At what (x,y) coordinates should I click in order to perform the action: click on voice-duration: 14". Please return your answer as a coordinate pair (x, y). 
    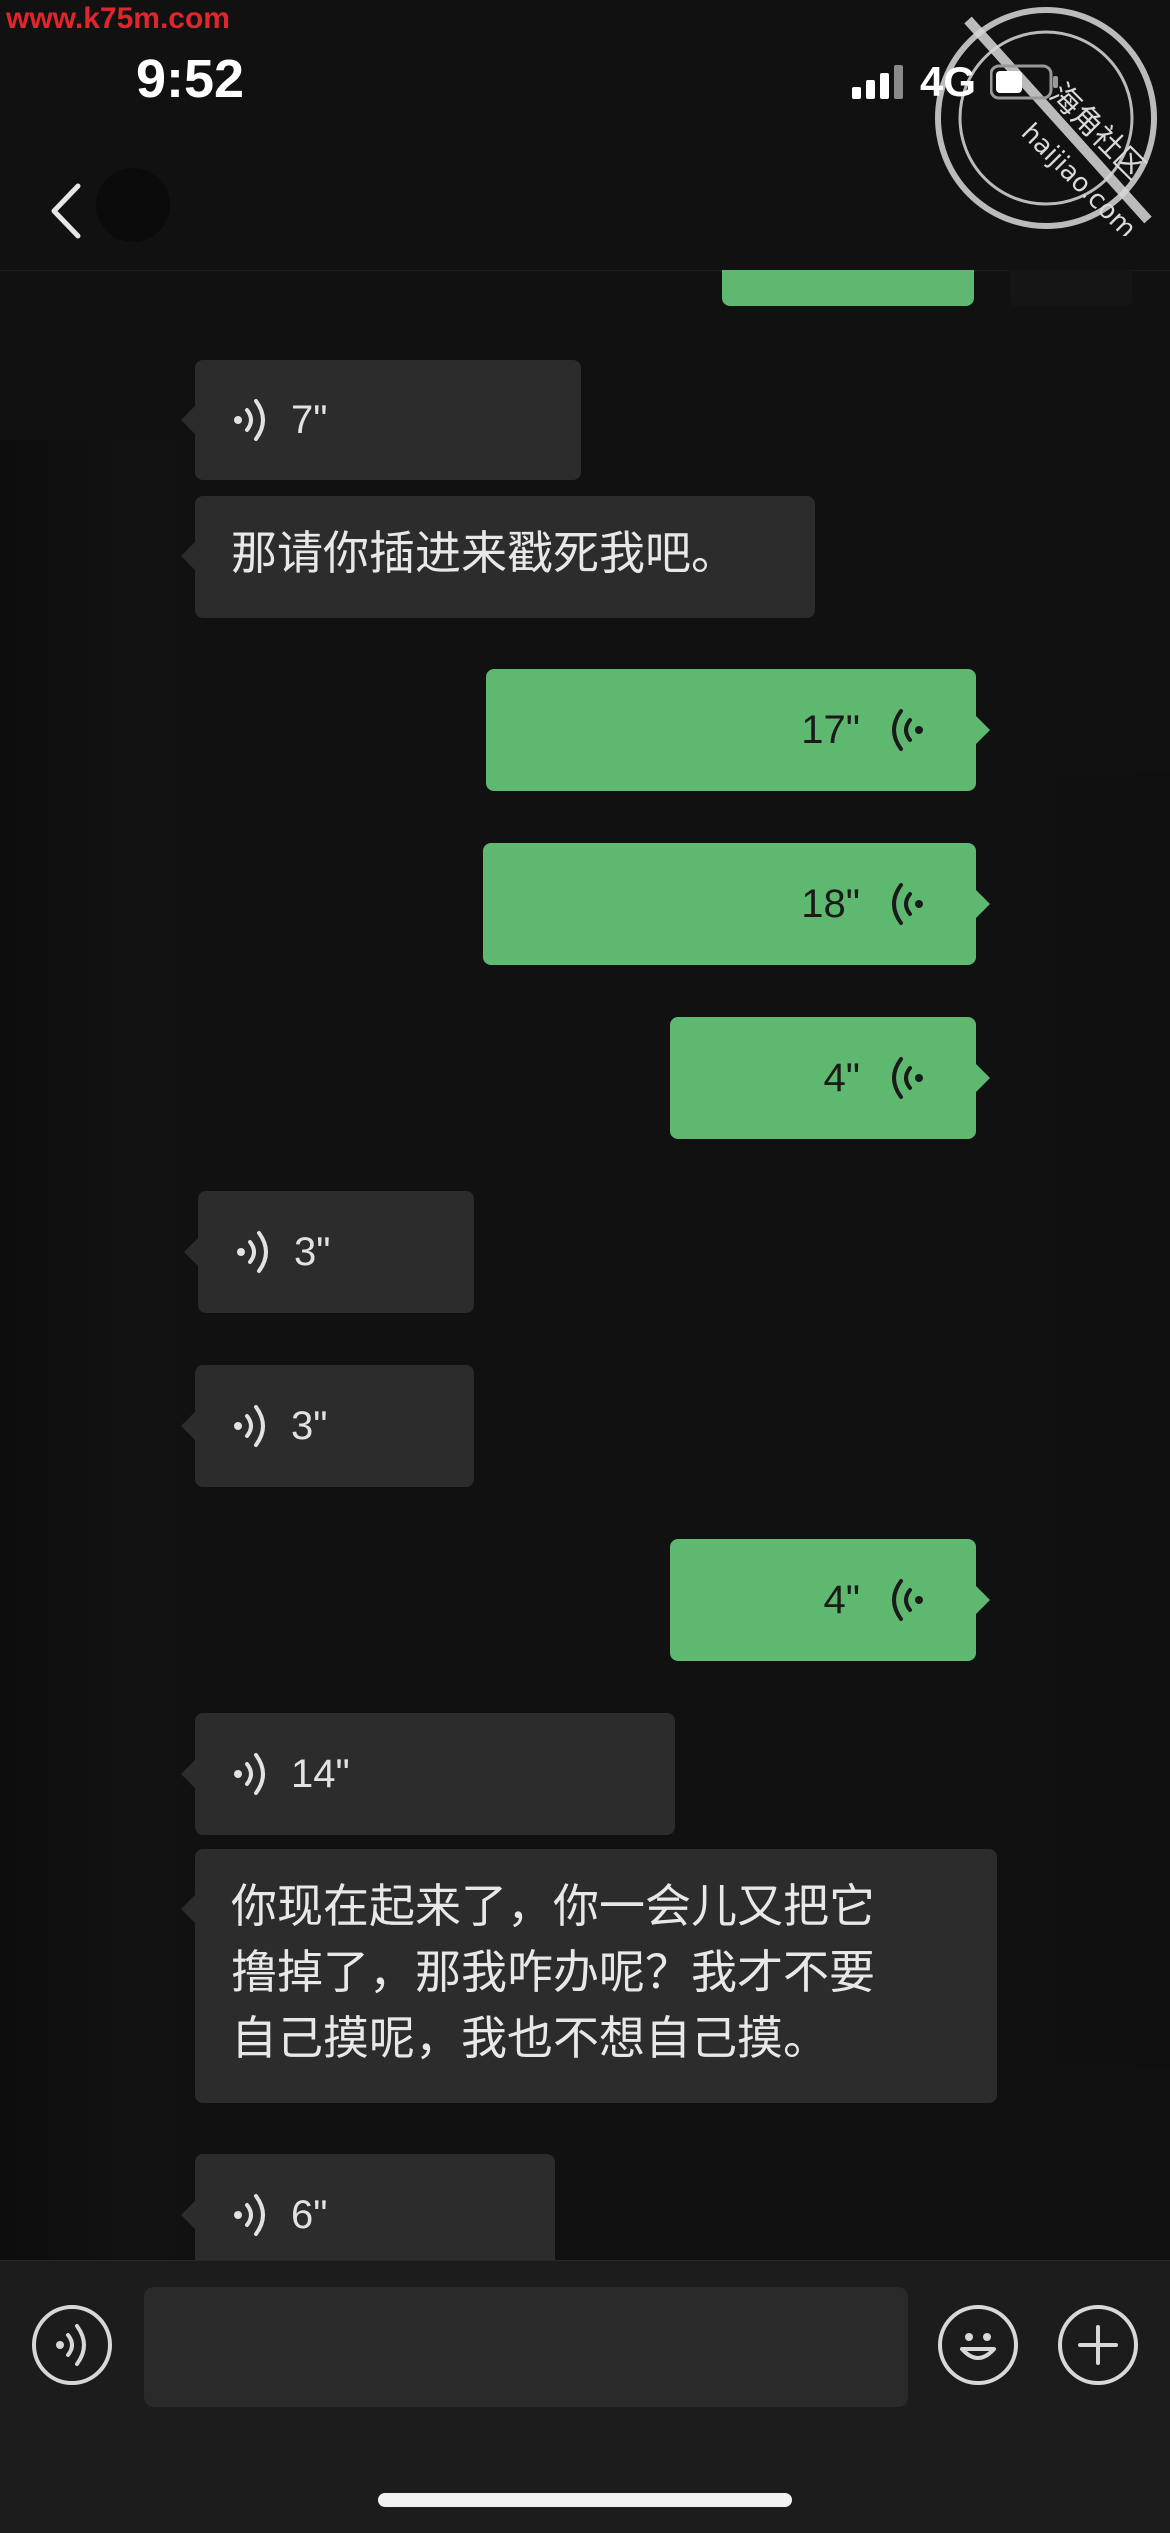
    Looking at the image, I should click on (320, 1773).